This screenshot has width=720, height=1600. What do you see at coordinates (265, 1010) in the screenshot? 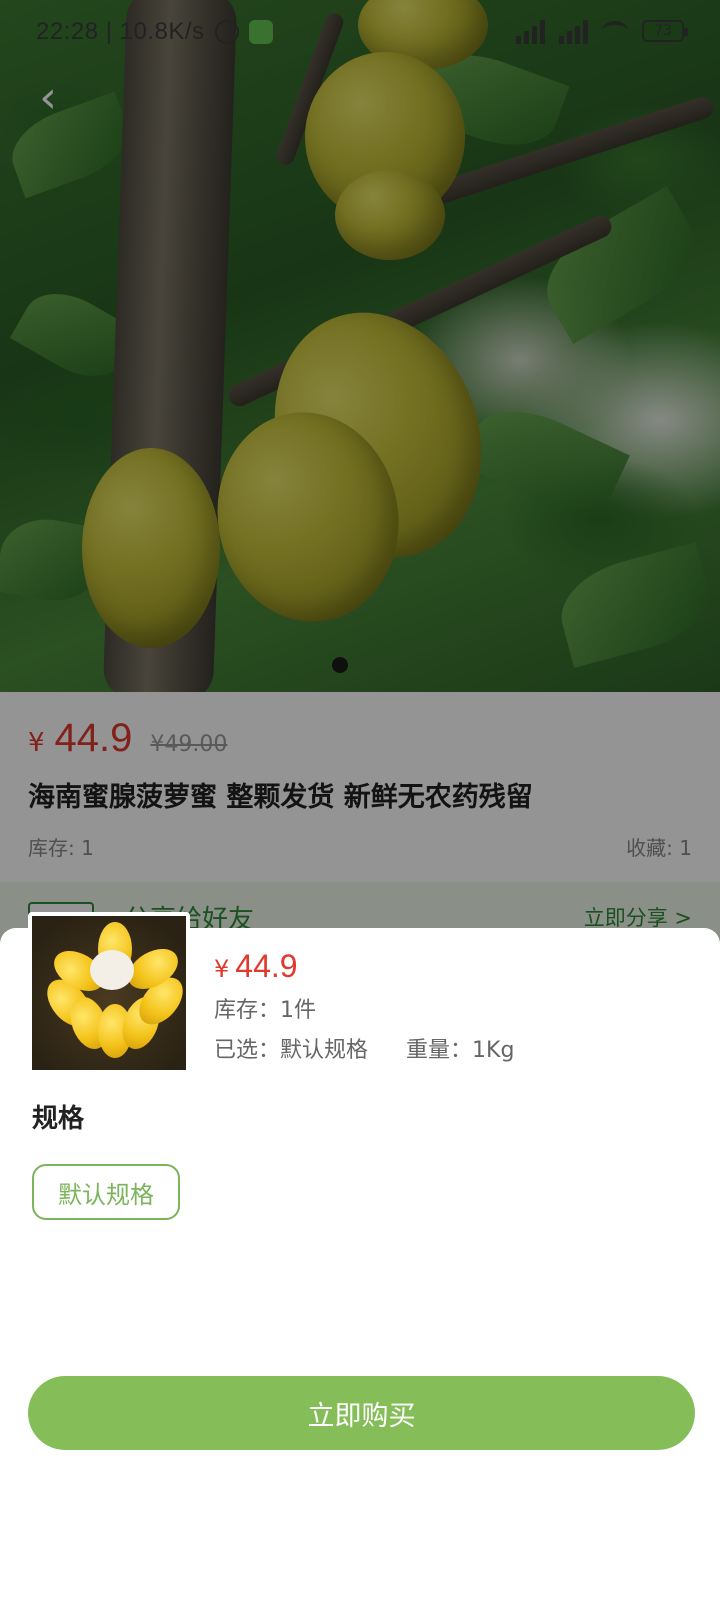
I see `sheet-stock: 库存：1件` at bounding box center [265, 1010].